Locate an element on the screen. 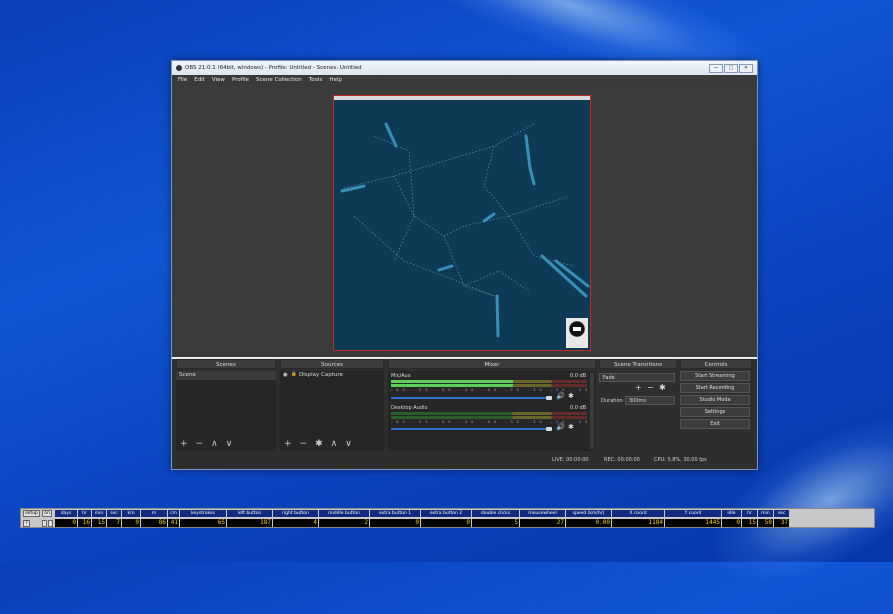 The image size is (893, 614). start-recording-button: Start Recording is located at coordinates (715, 388).